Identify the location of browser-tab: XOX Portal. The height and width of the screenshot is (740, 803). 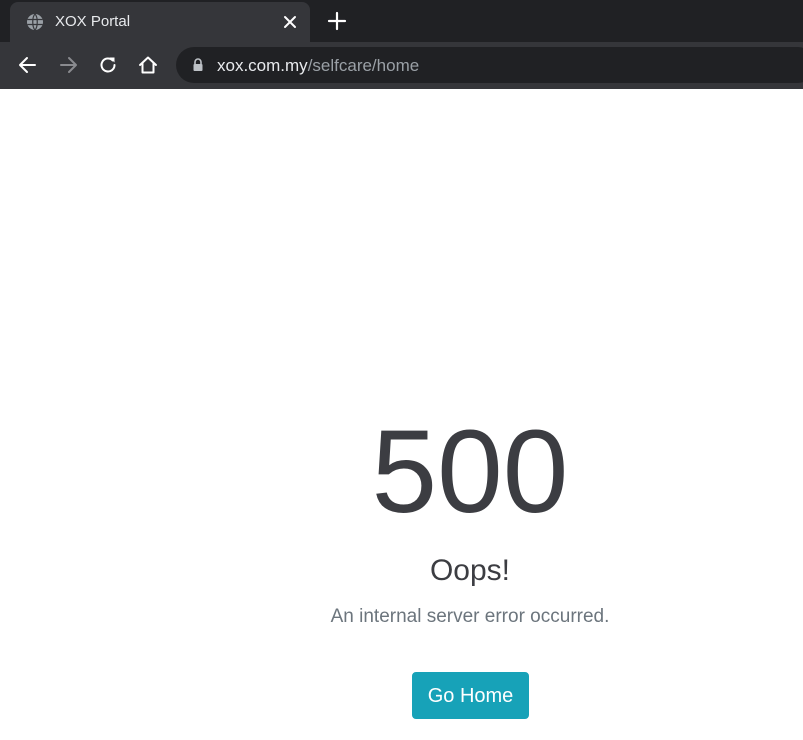
(160, 22).